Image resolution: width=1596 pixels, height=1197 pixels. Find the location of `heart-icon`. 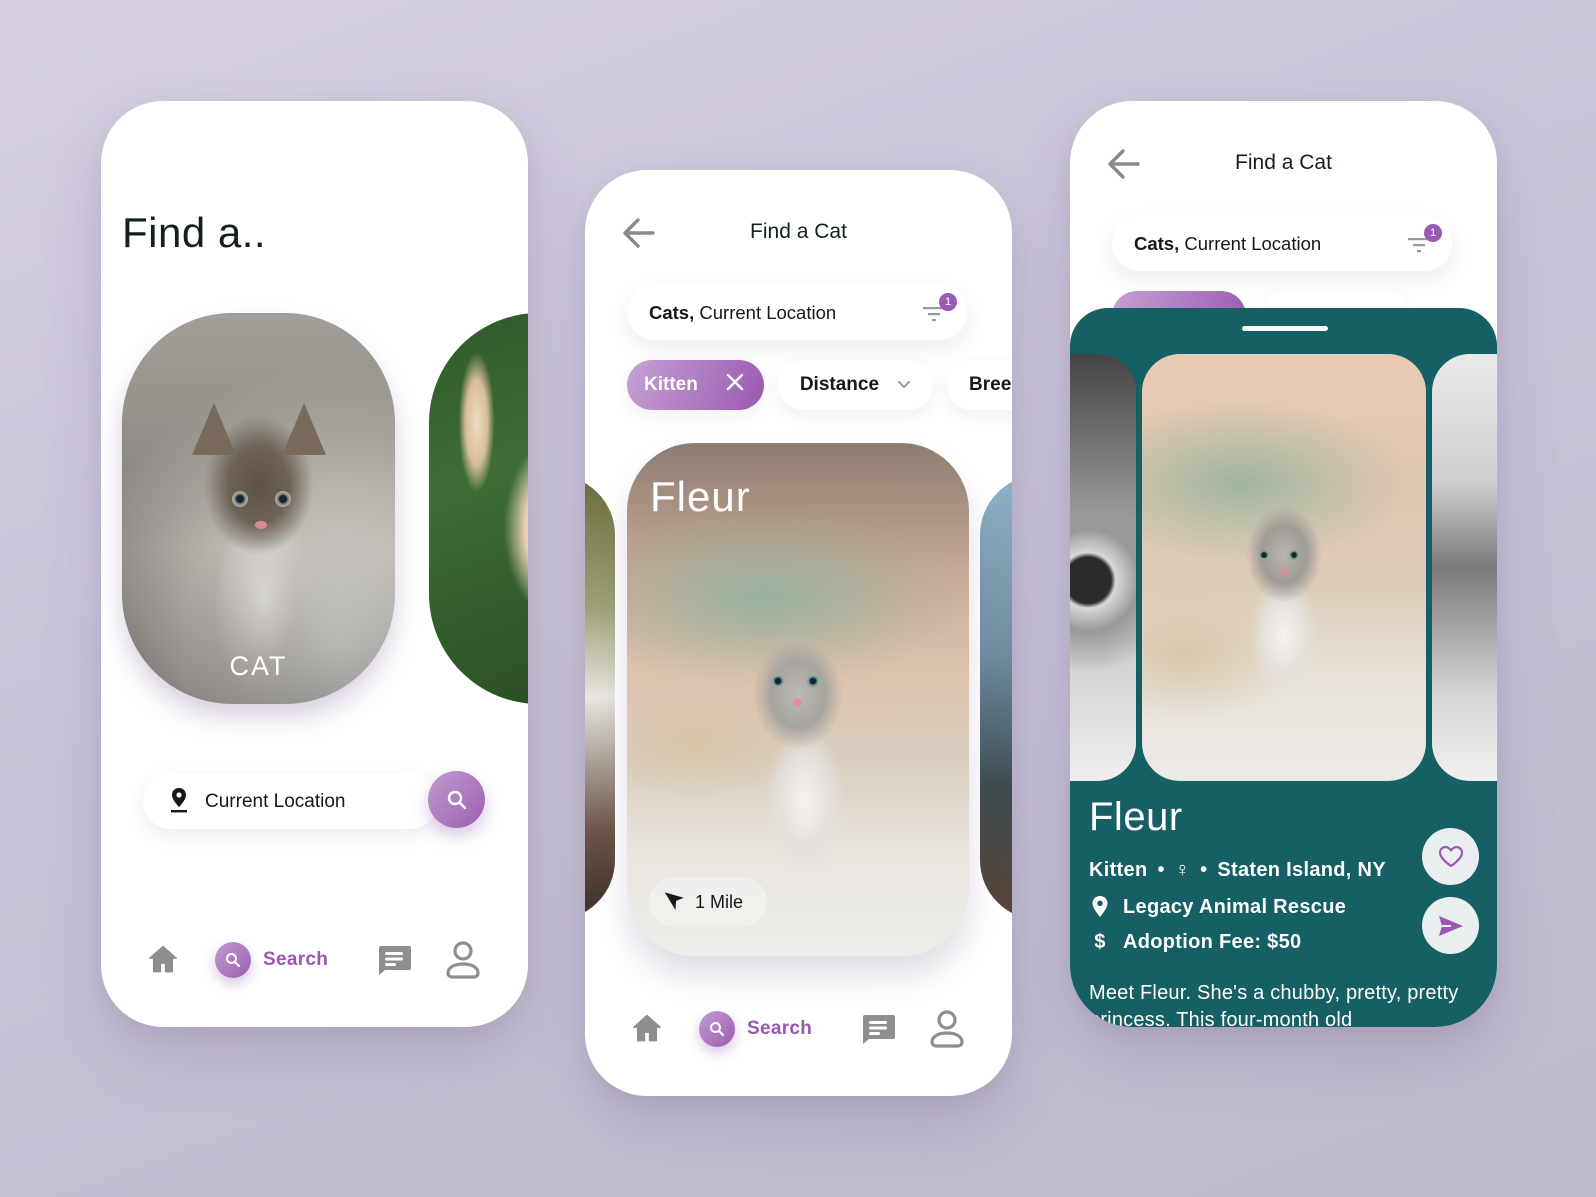

heart-icon is located at coordinates (1450, 856).